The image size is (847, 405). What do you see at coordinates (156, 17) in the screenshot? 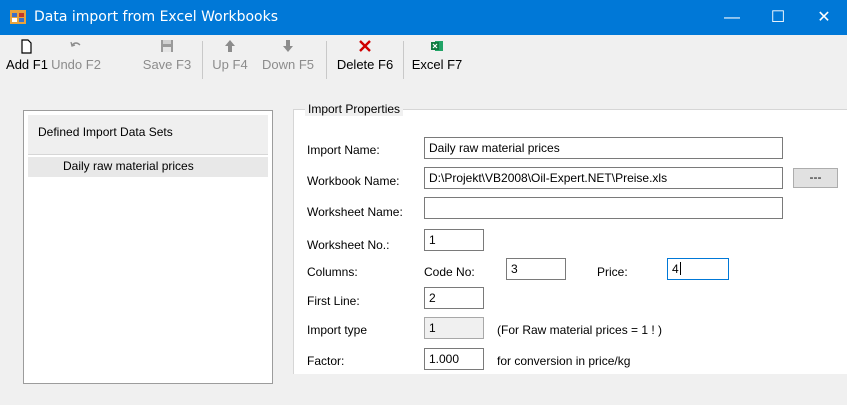
I see `window-title: Data import from Excel Workbooks` at bounding box center [156, 17].